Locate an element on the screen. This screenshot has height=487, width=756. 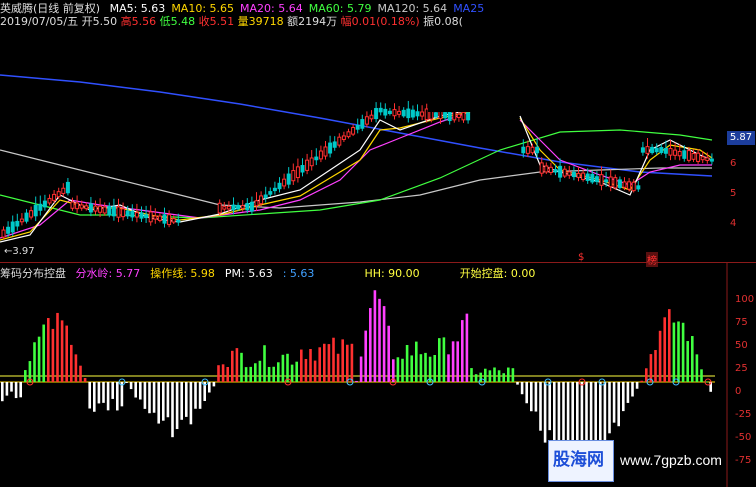
obscured-region-top is located at coordinates (578, 67).